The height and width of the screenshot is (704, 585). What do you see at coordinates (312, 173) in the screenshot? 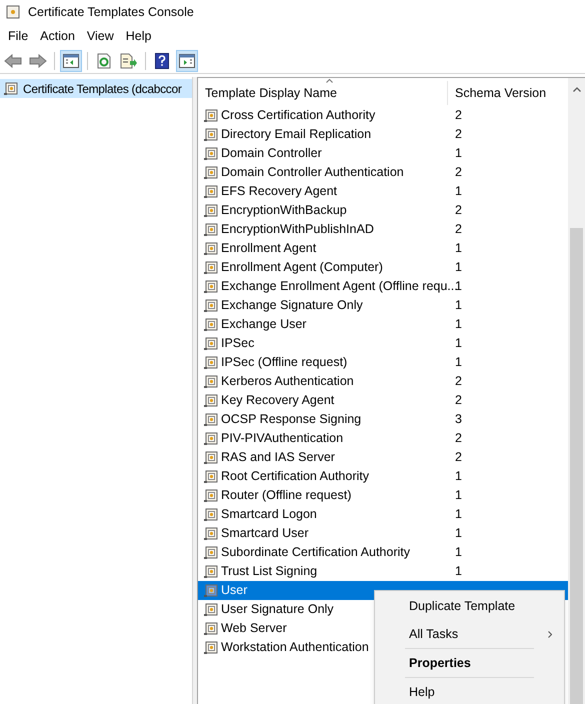
I see `template-name: Domain Controller Authentication` at bounding box center [312, 173].